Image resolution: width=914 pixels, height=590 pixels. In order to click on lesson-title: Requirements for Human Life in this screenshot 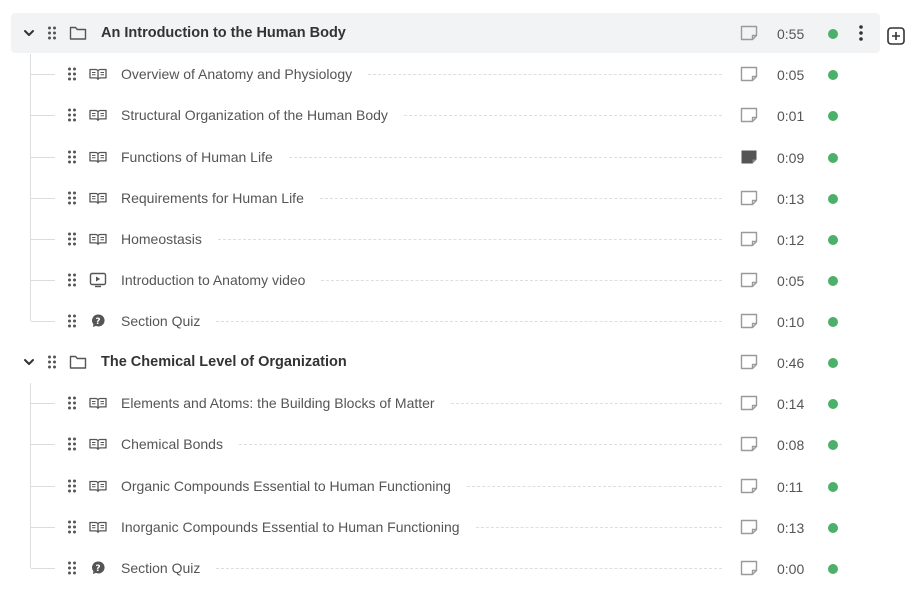, I will do `click(217, 198)`.